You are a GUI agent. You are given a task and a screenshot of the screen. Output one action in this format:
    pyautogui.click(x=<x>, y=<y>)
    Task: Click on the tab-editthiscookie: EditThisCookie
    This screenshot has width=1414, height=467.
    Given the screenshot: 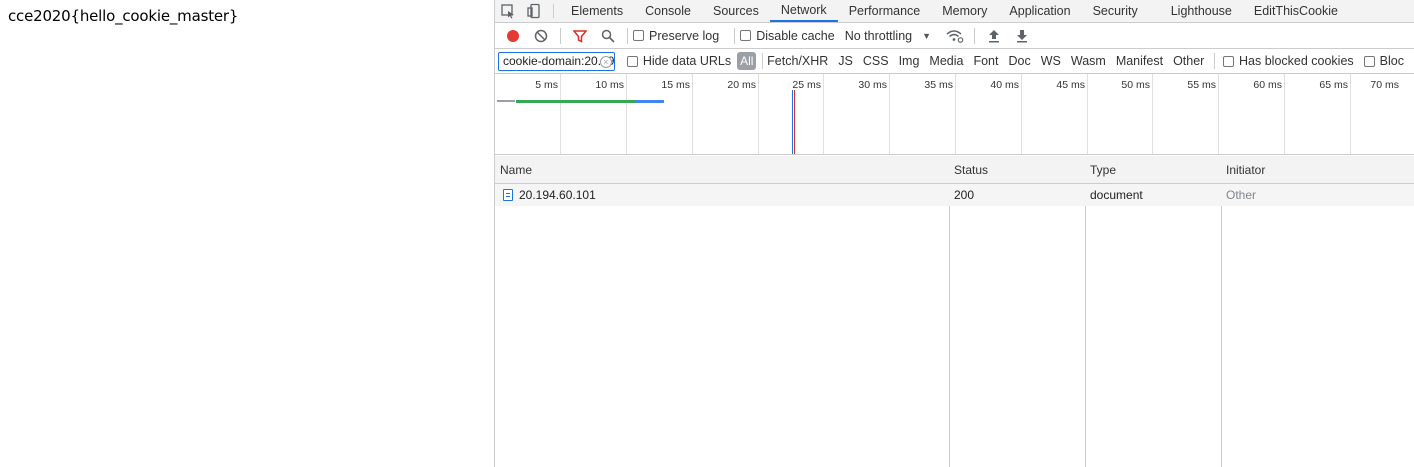 What is the action you would take?
    pyautogui.click(x=1296, y=11)
    